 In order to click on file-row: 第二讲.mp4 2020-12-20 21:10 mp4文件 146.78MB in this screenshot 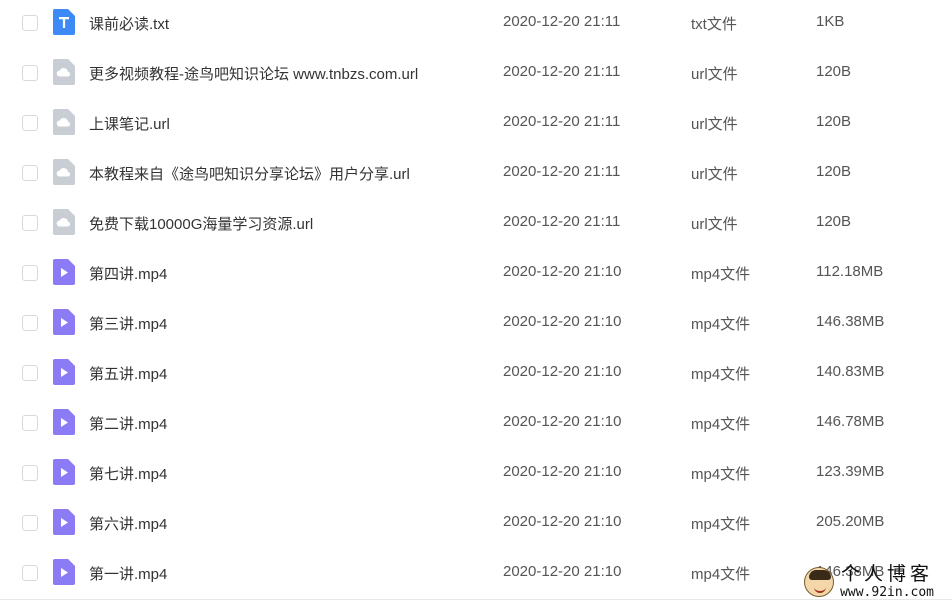, I will do `click(476, 423)`.